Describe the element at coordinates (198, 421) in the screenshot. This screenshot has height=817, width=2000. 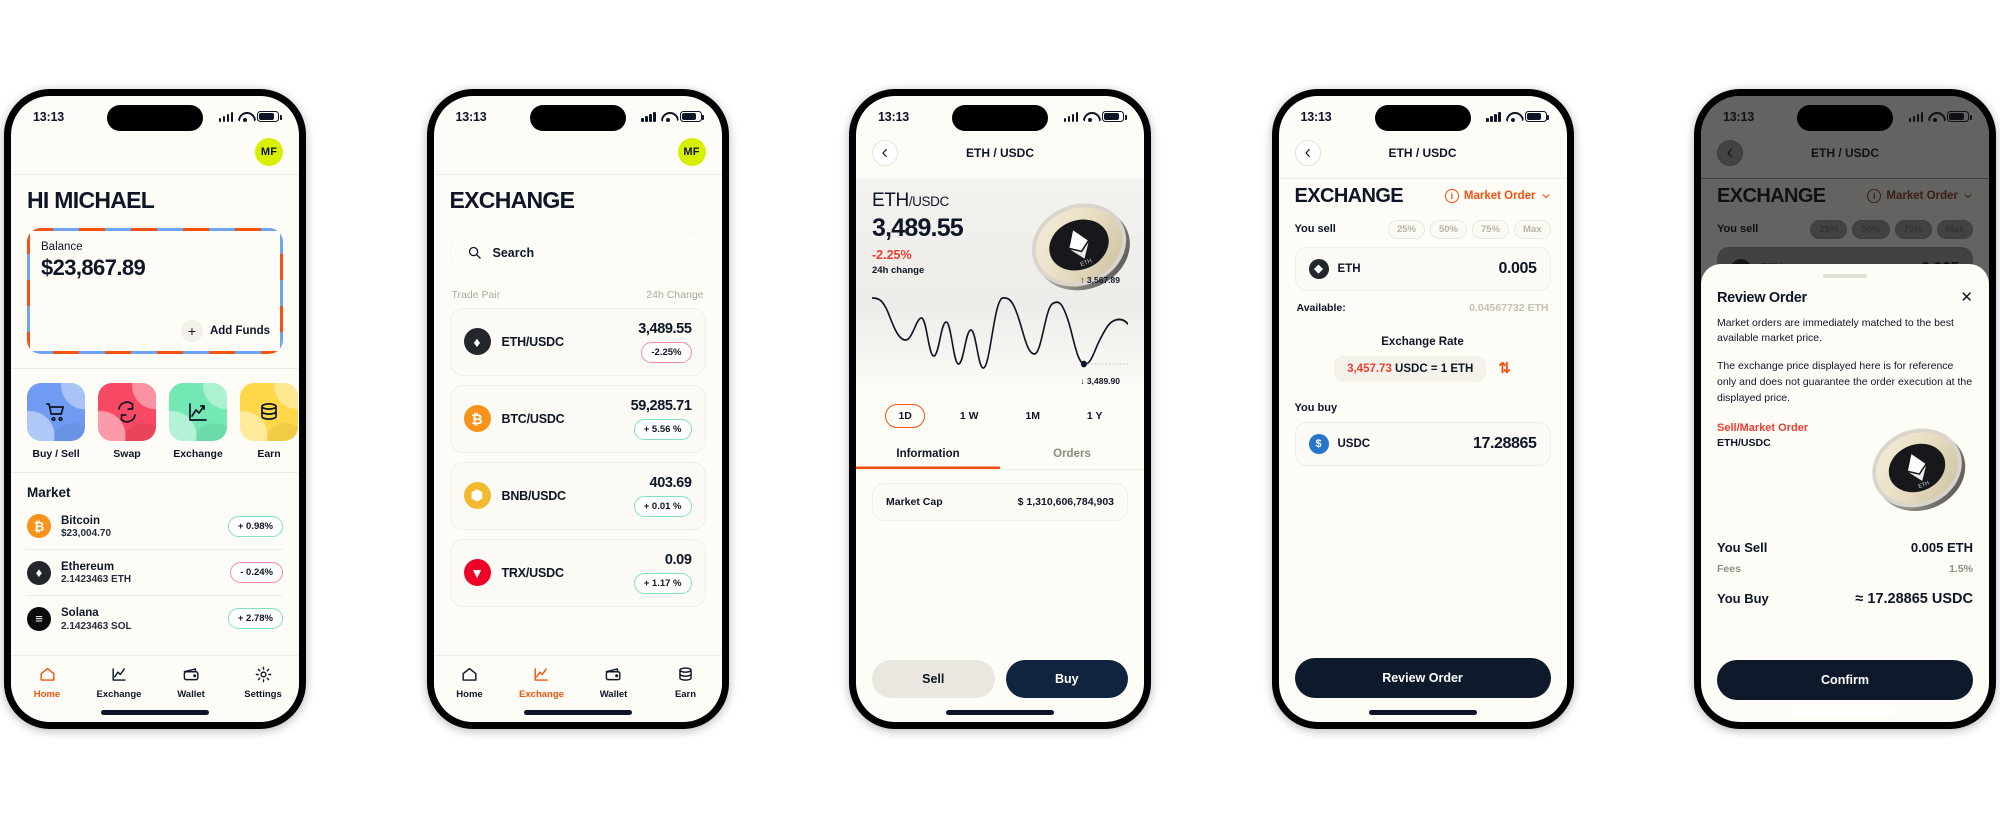
I see `quick-action-exchange: Exchange` at that location.